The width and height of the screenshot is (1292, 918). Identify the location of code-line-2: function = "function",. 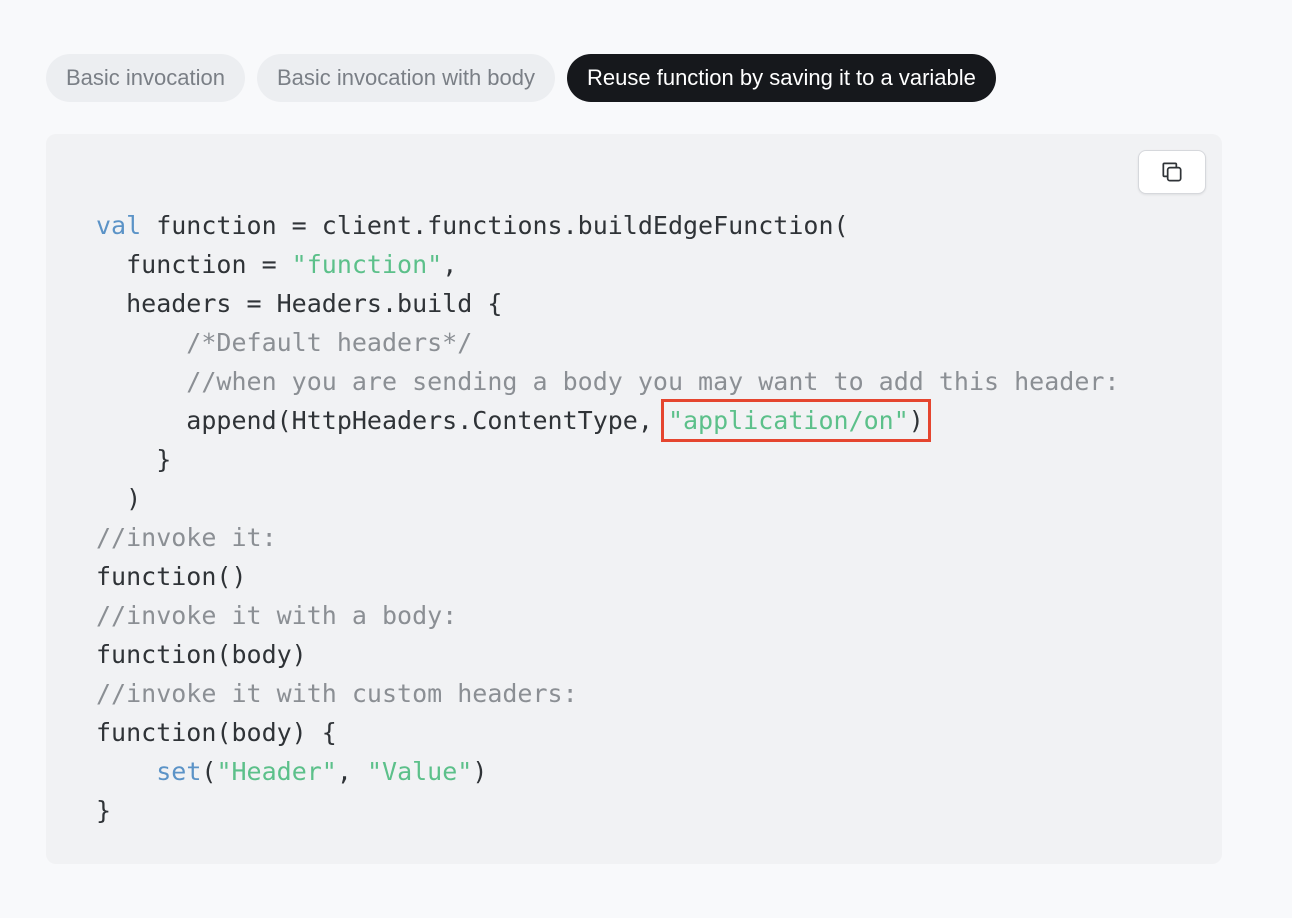
(277, 264).